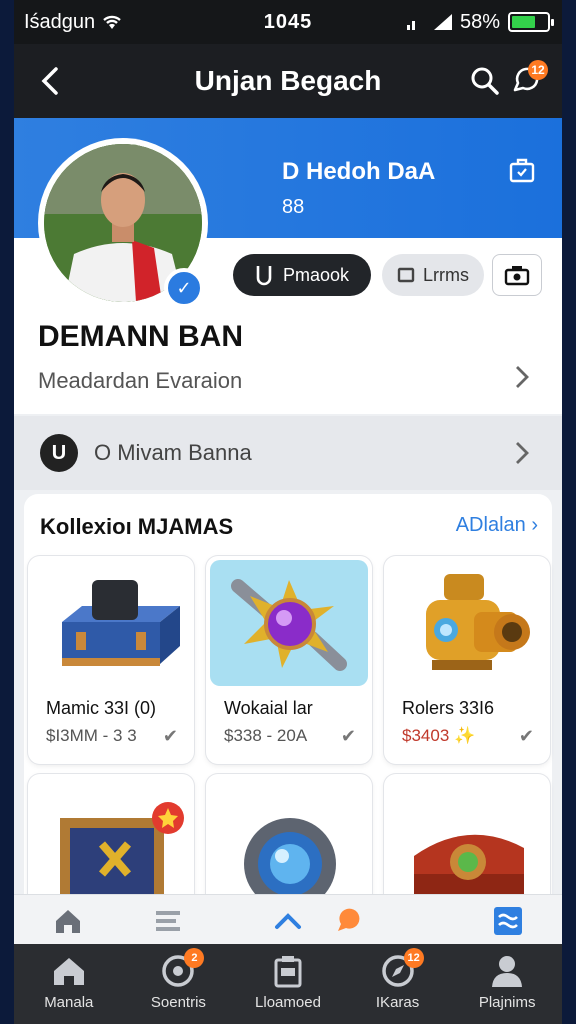 The height and width of the screenshot is (1024, 576). What do you see at coordinates (264, 276) in the screenshot?
I see `bookmark-icon` at bounding box center [264, 276].